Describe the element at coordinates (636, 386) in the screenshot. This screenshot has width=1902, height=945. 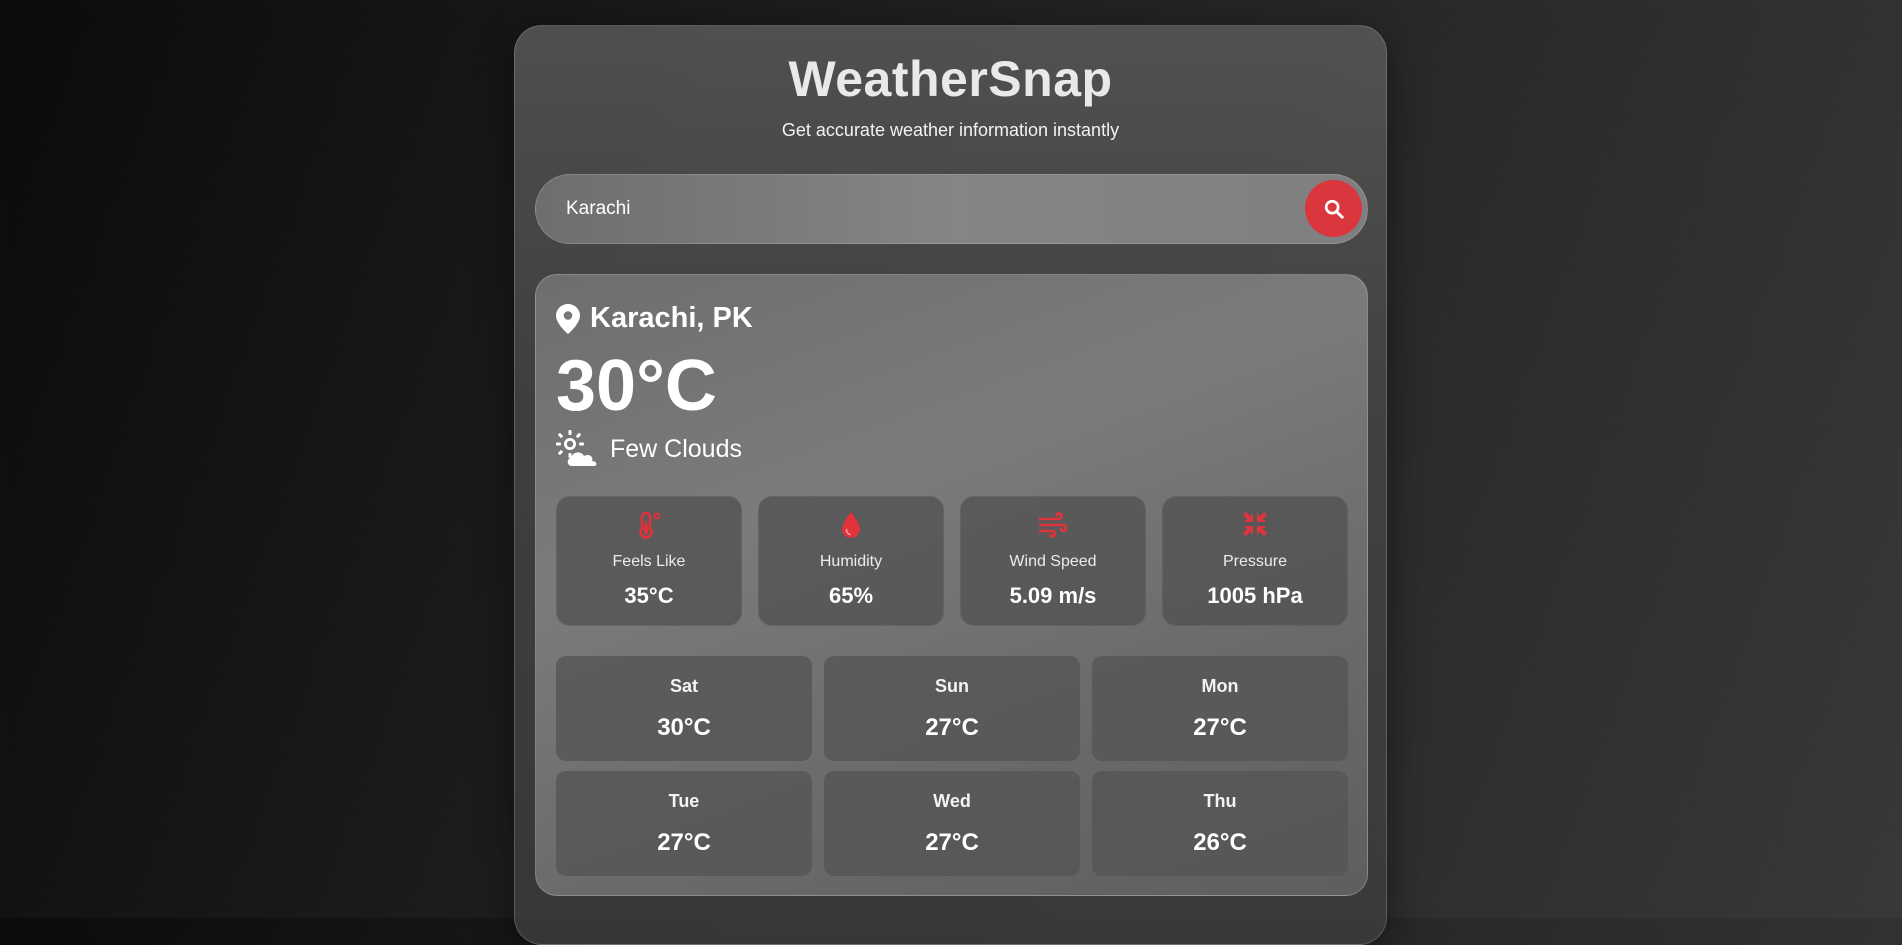
I see `current-temperature: 30°C` at that location.